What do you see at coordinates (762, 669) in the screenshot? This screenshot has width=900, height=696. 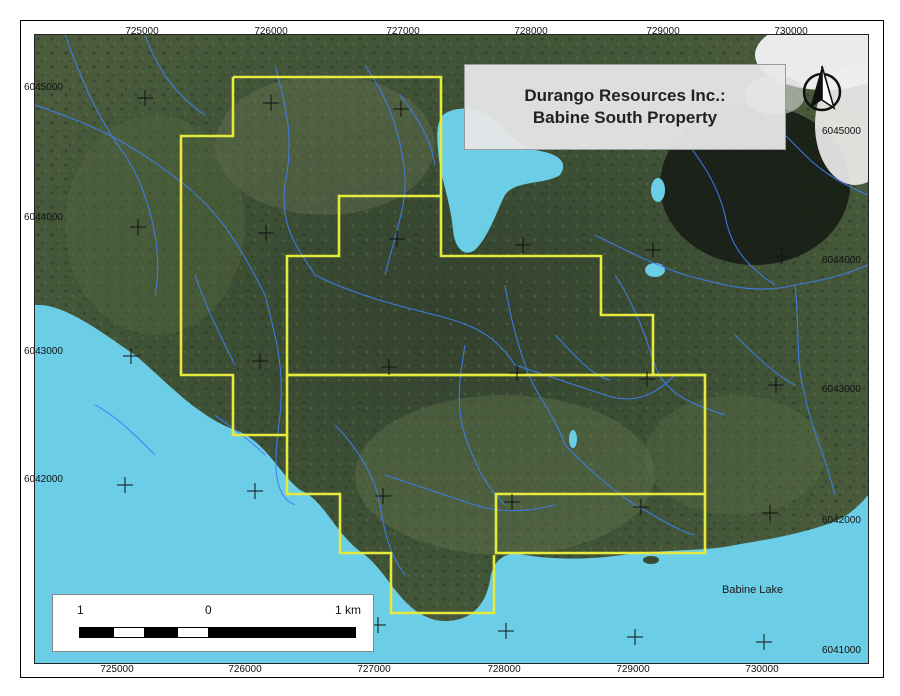 I see `easting-tick-bottom: 730000` at bounding box center [762, 669].